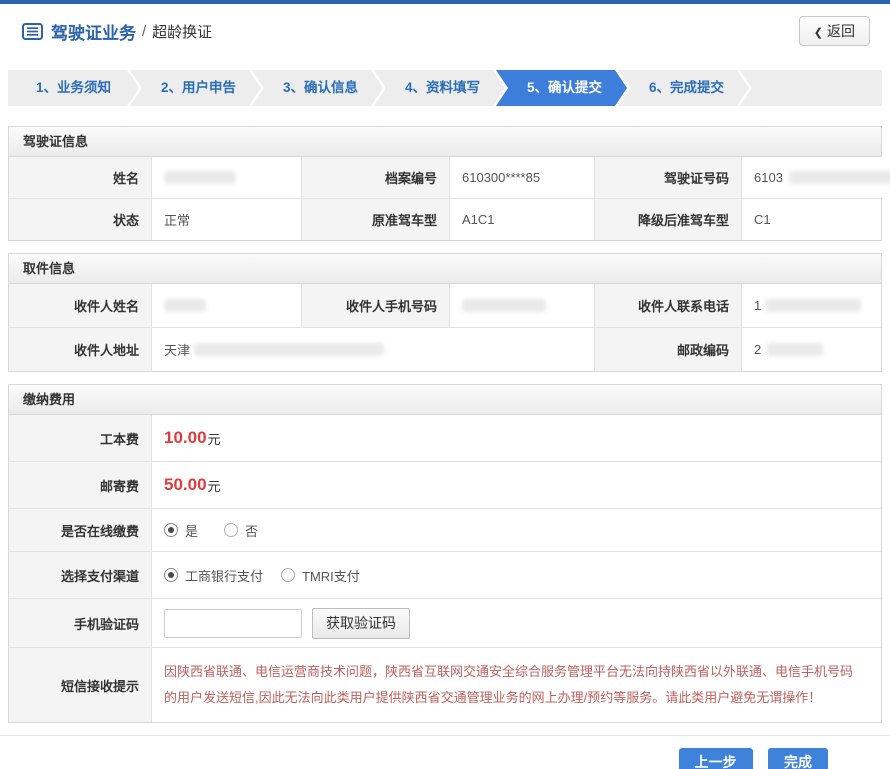  Describe the element at coordinates (182, 32) in the screenshot. I see `breadcrumb-current: 超龄换证` at that location.